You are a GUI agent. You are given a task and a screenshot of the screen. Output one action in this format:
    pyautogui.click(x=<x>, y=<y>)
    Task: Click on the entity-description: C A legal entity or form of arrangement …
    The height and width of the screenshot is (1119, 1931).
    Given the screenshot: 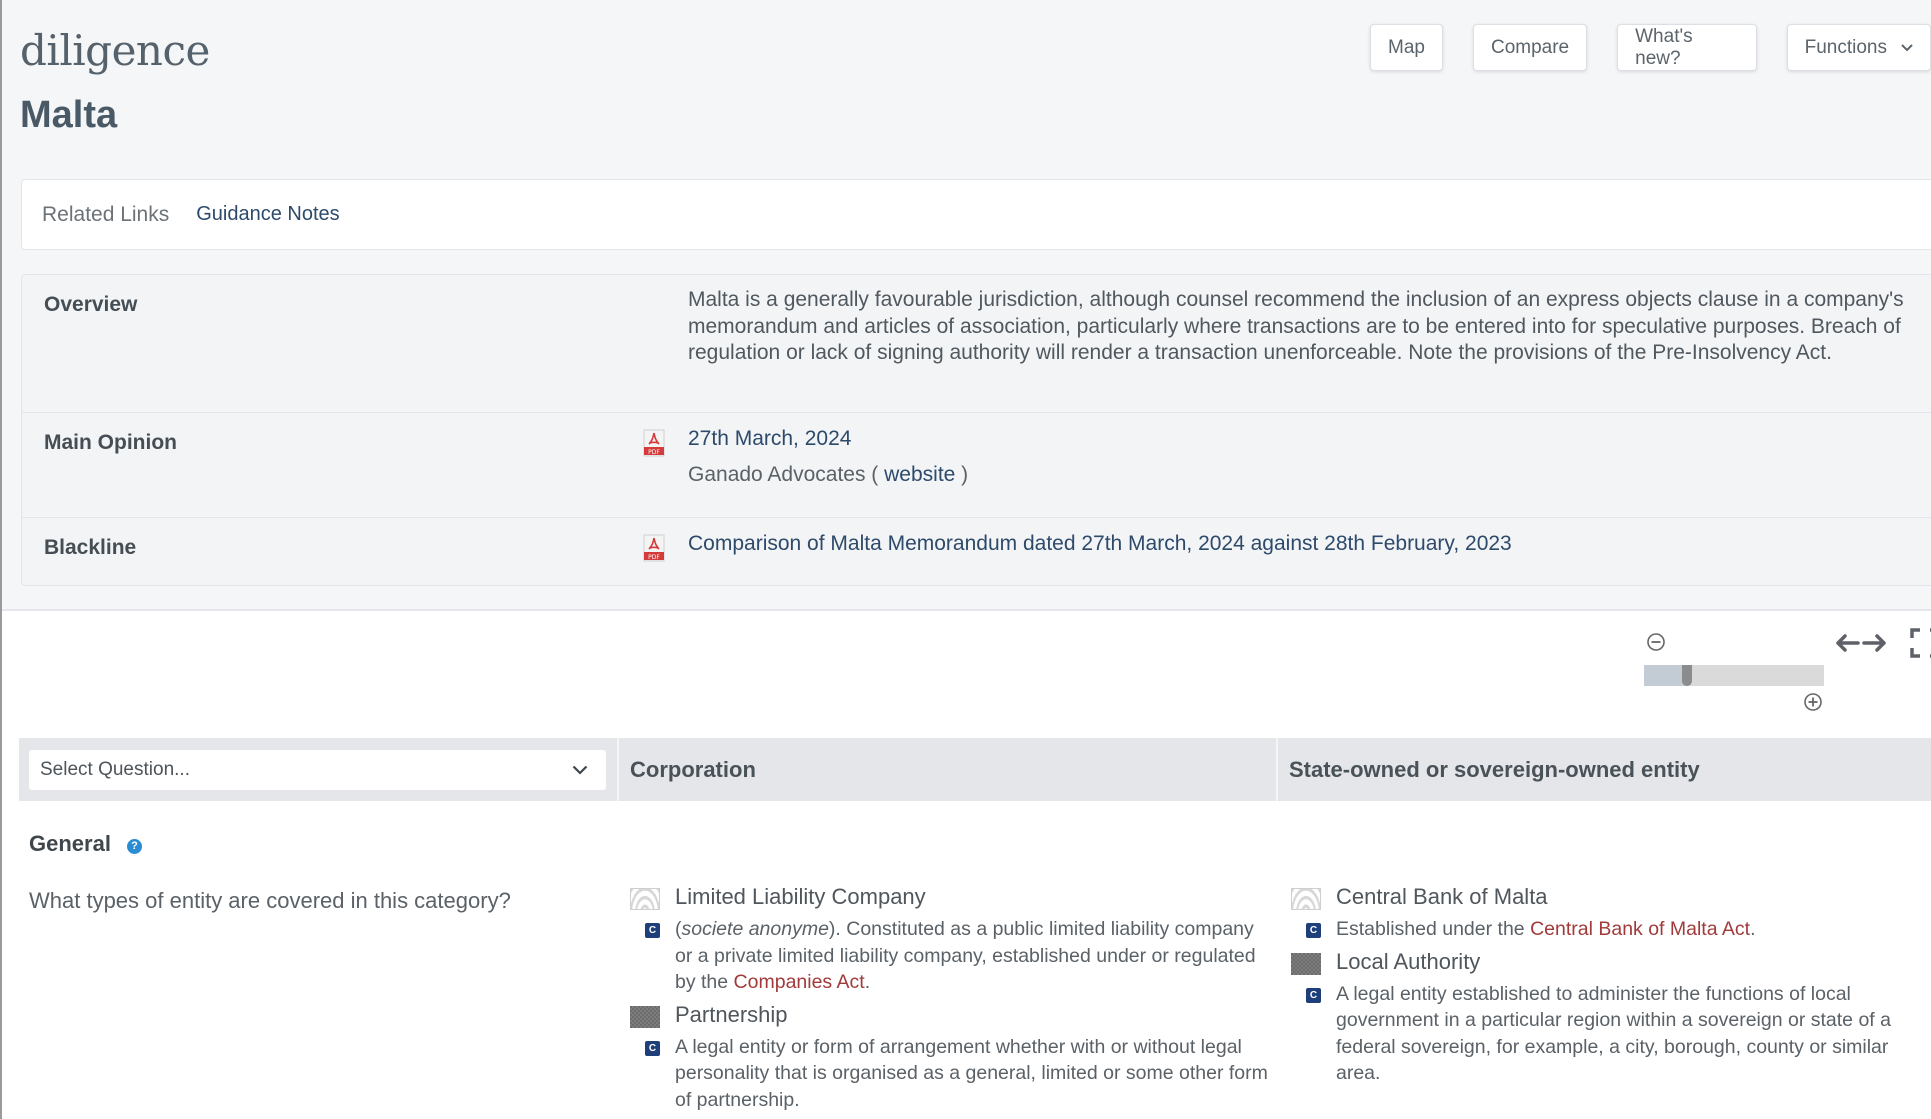 What is the action you would take?
    pyautogui.click(x=957, y=1074)
    